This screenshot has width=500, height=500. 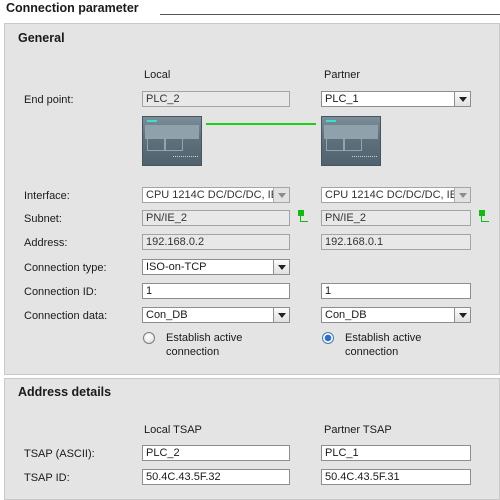 I want to click on partner-tsap-ascii-input: PLC_1, so click(x=396, y=453).